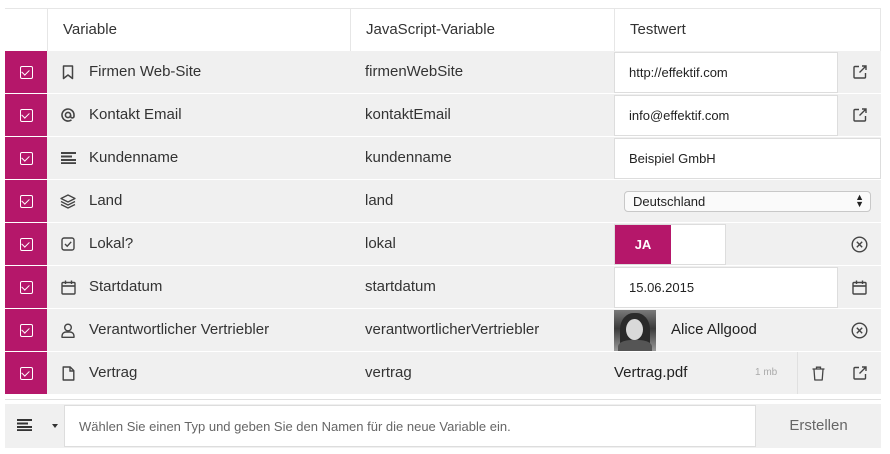 This screenshot has height=454, width=890. I want to click on calendar-picker-icon, so click(859, 287).